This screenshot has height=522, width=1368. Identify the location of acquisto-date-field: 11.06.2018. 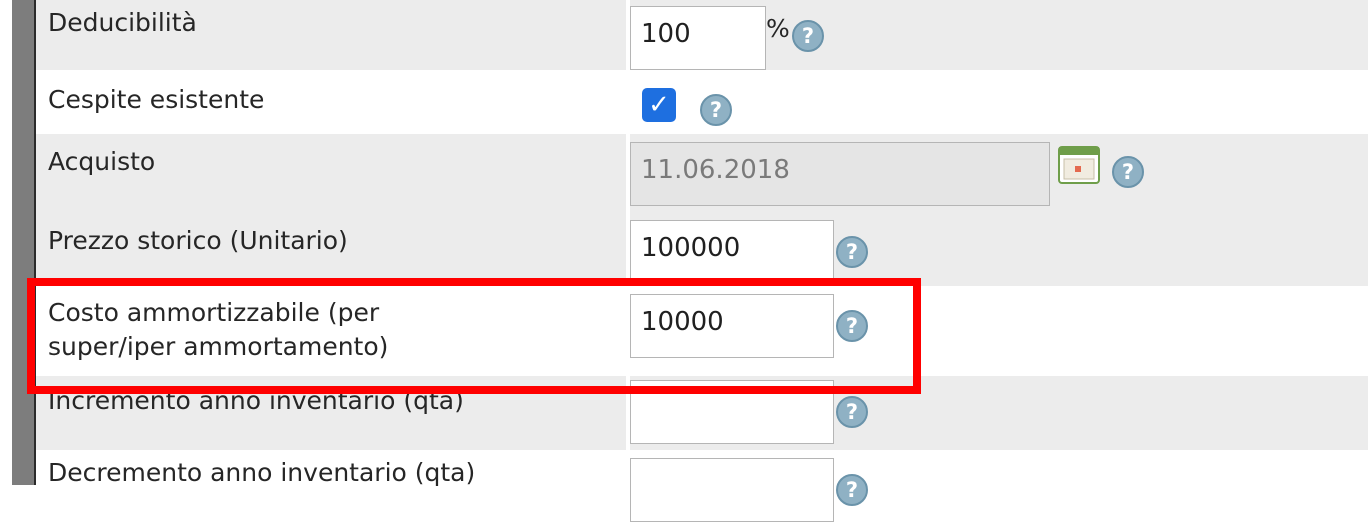
(840, 174).